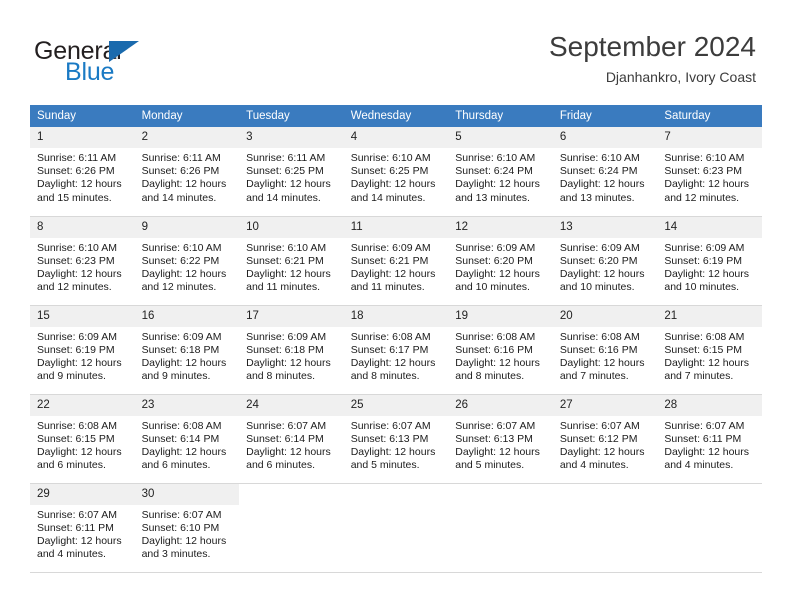  I want to click on day-number: 2, so click(187, 137).